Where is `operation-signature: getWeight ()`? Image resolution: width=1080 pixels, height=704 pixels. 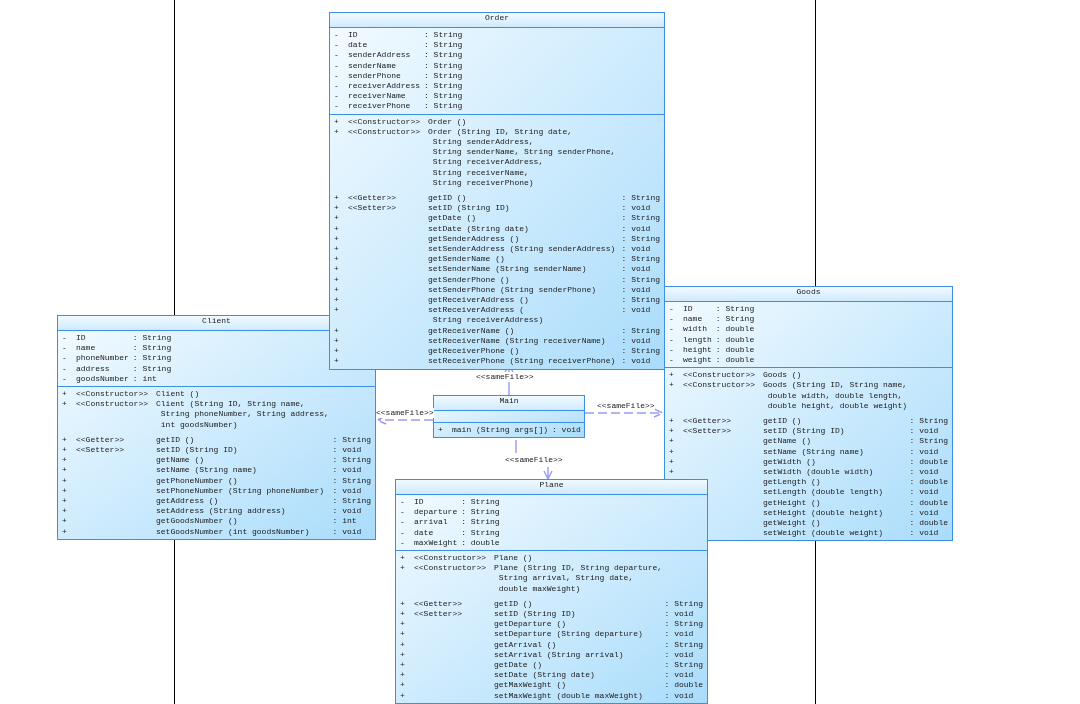
operation-signature: getWeight () is located at coordinates (792, 523).